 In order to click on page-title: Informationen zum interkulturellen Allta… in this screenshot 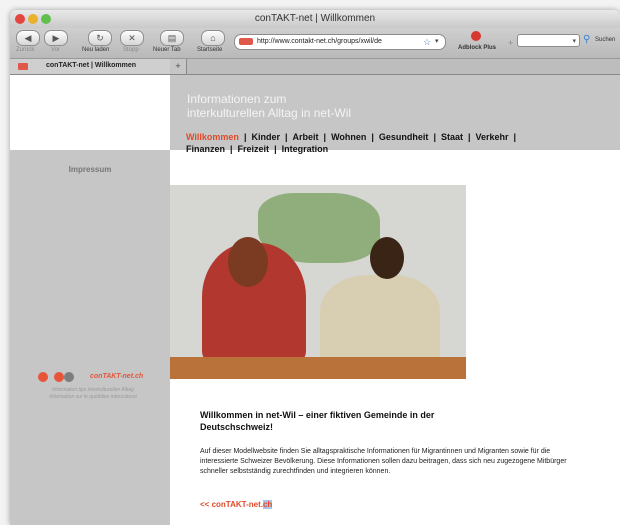, I will do `click(307, 106)`.